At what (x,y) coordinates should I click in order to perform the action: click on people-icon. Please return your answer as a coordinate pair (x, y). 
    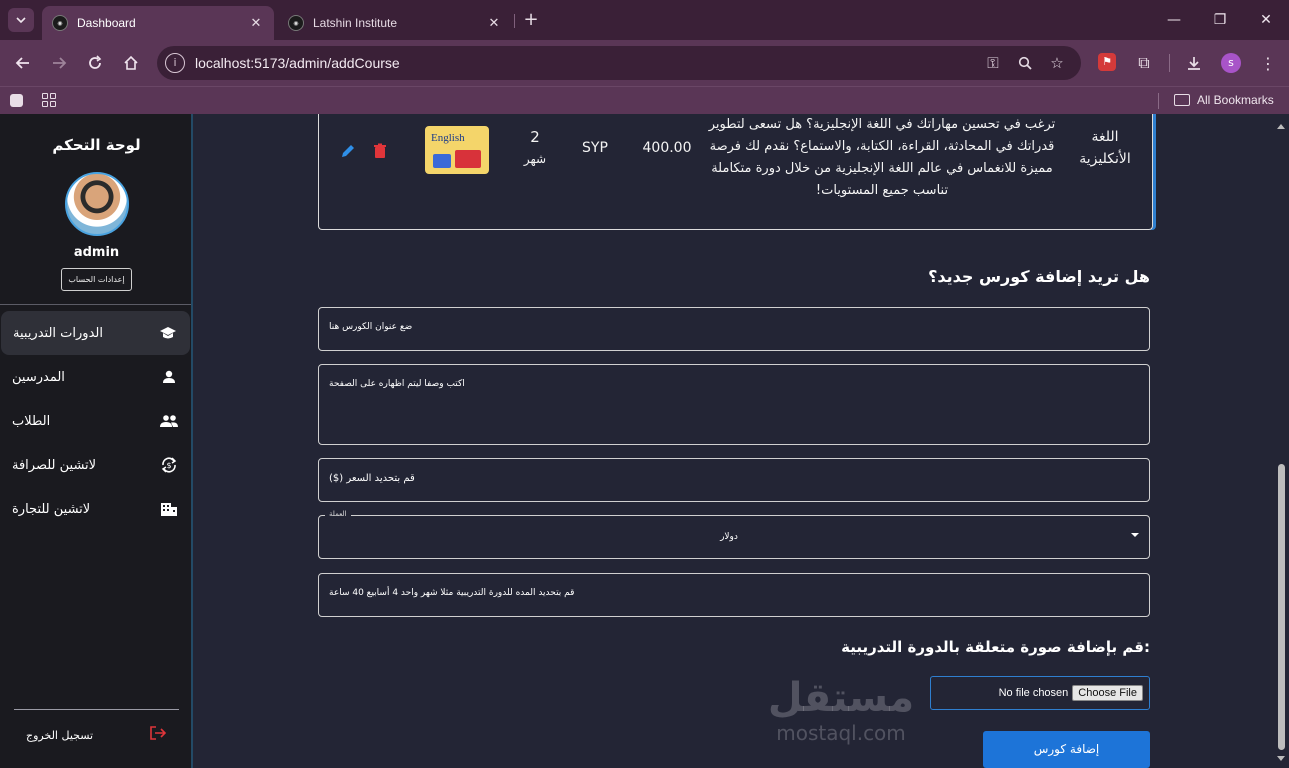
    Looking at the image, I should click on (169, 421).